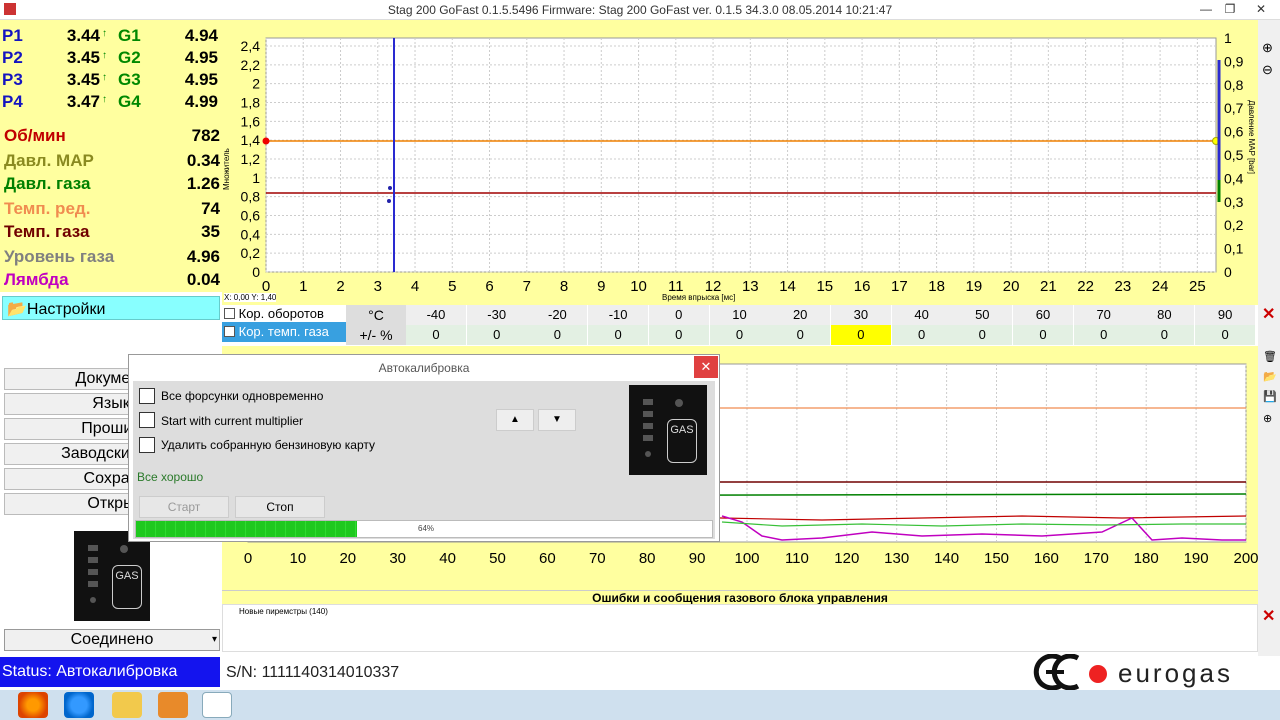 The image size is (1280, 720). Describe the element at coordinates (129, 101) in the screenshot. I see `injector-g-label: G4` at that location.